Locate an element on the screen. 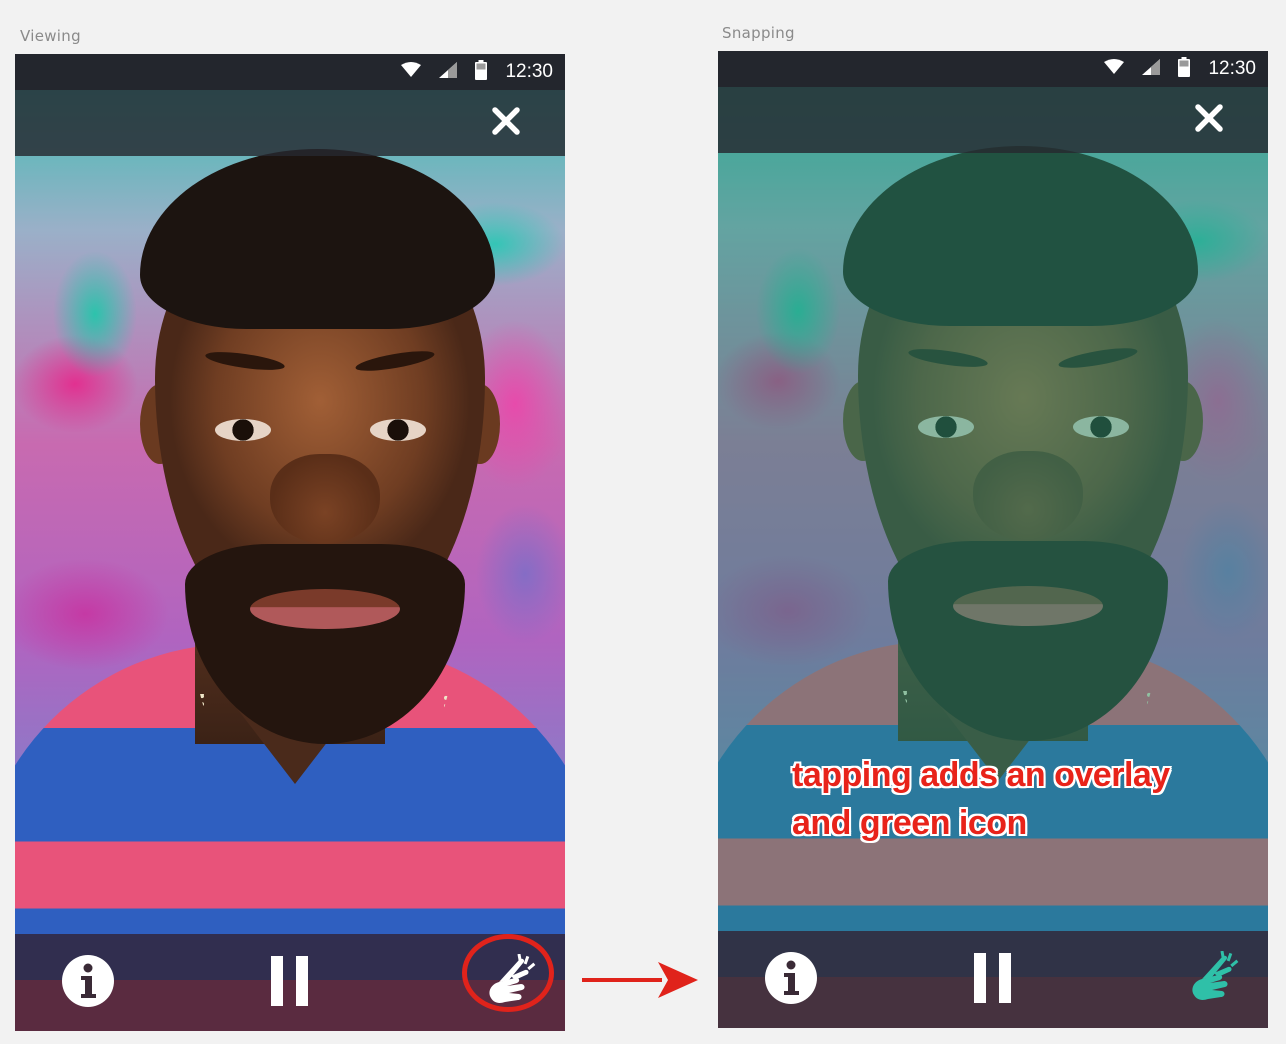 Image resolution: width=1286 pixels, height=1044 pixels. arrow-right-icon is located at coordinates (640, 980).